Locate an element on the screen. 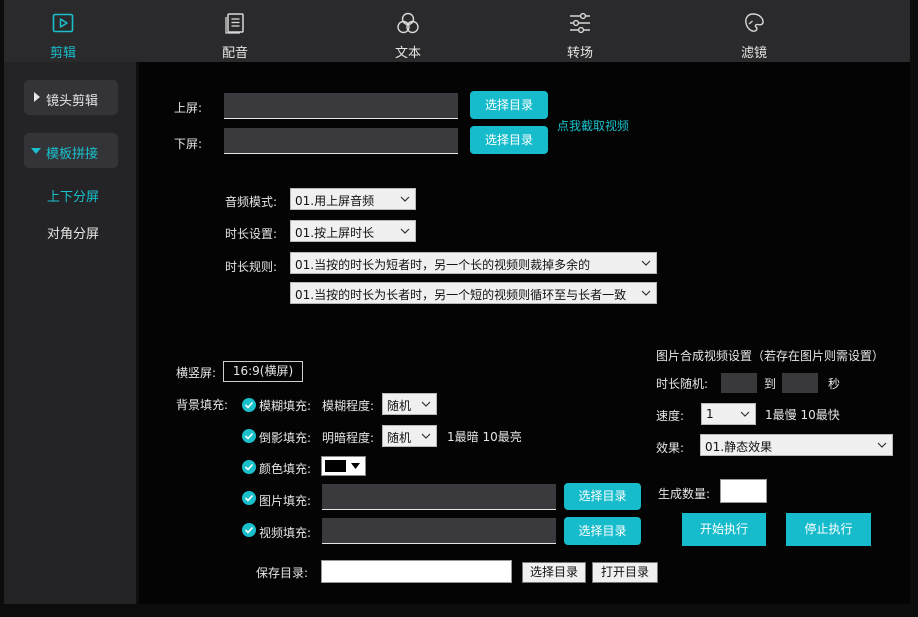 The width and height of the screenshot is (918, 617). nav-tab-filter: 滤镜 is located at coordinates (754, 31).